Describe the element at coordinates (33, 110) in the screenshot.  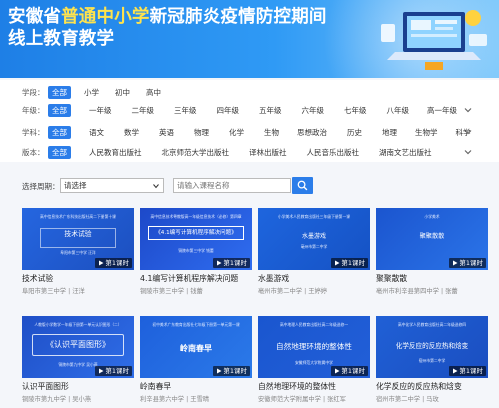
I see `filter-label: 年级：` at that location.